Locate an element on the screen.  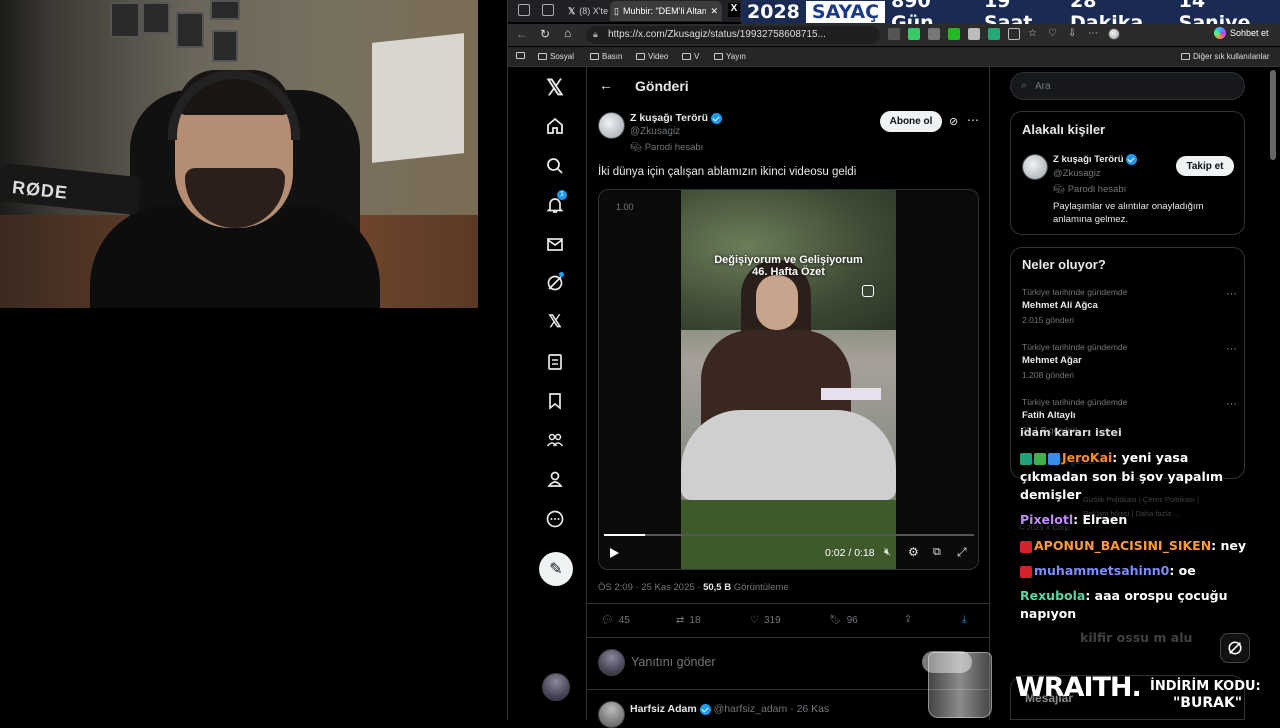
grok-icon is located at coordinates (555, 283).